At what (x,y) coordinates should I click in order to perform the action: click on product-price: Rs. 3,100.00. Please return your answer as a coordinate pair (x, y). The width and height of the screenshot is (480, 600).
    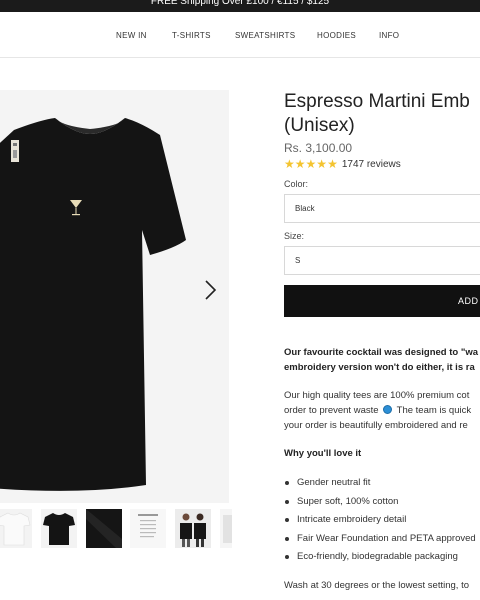
    Looking at the image, I should click on (318, 148).